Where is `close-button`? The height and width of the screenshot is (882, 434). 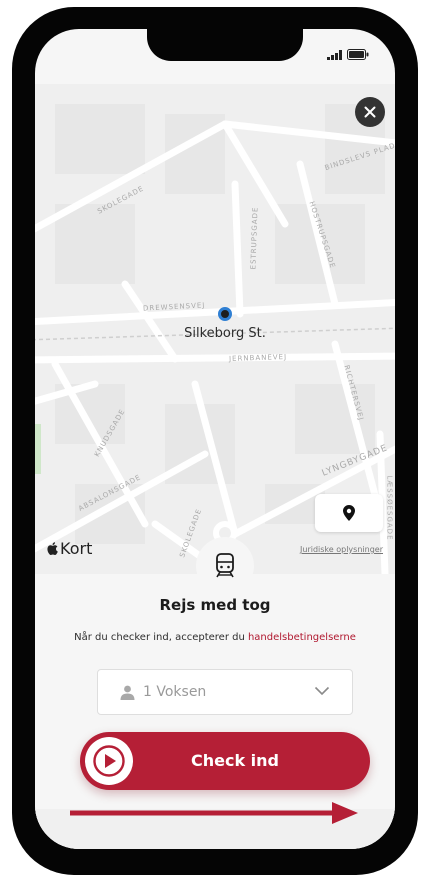 close-button is located at coordinates (370, 112).